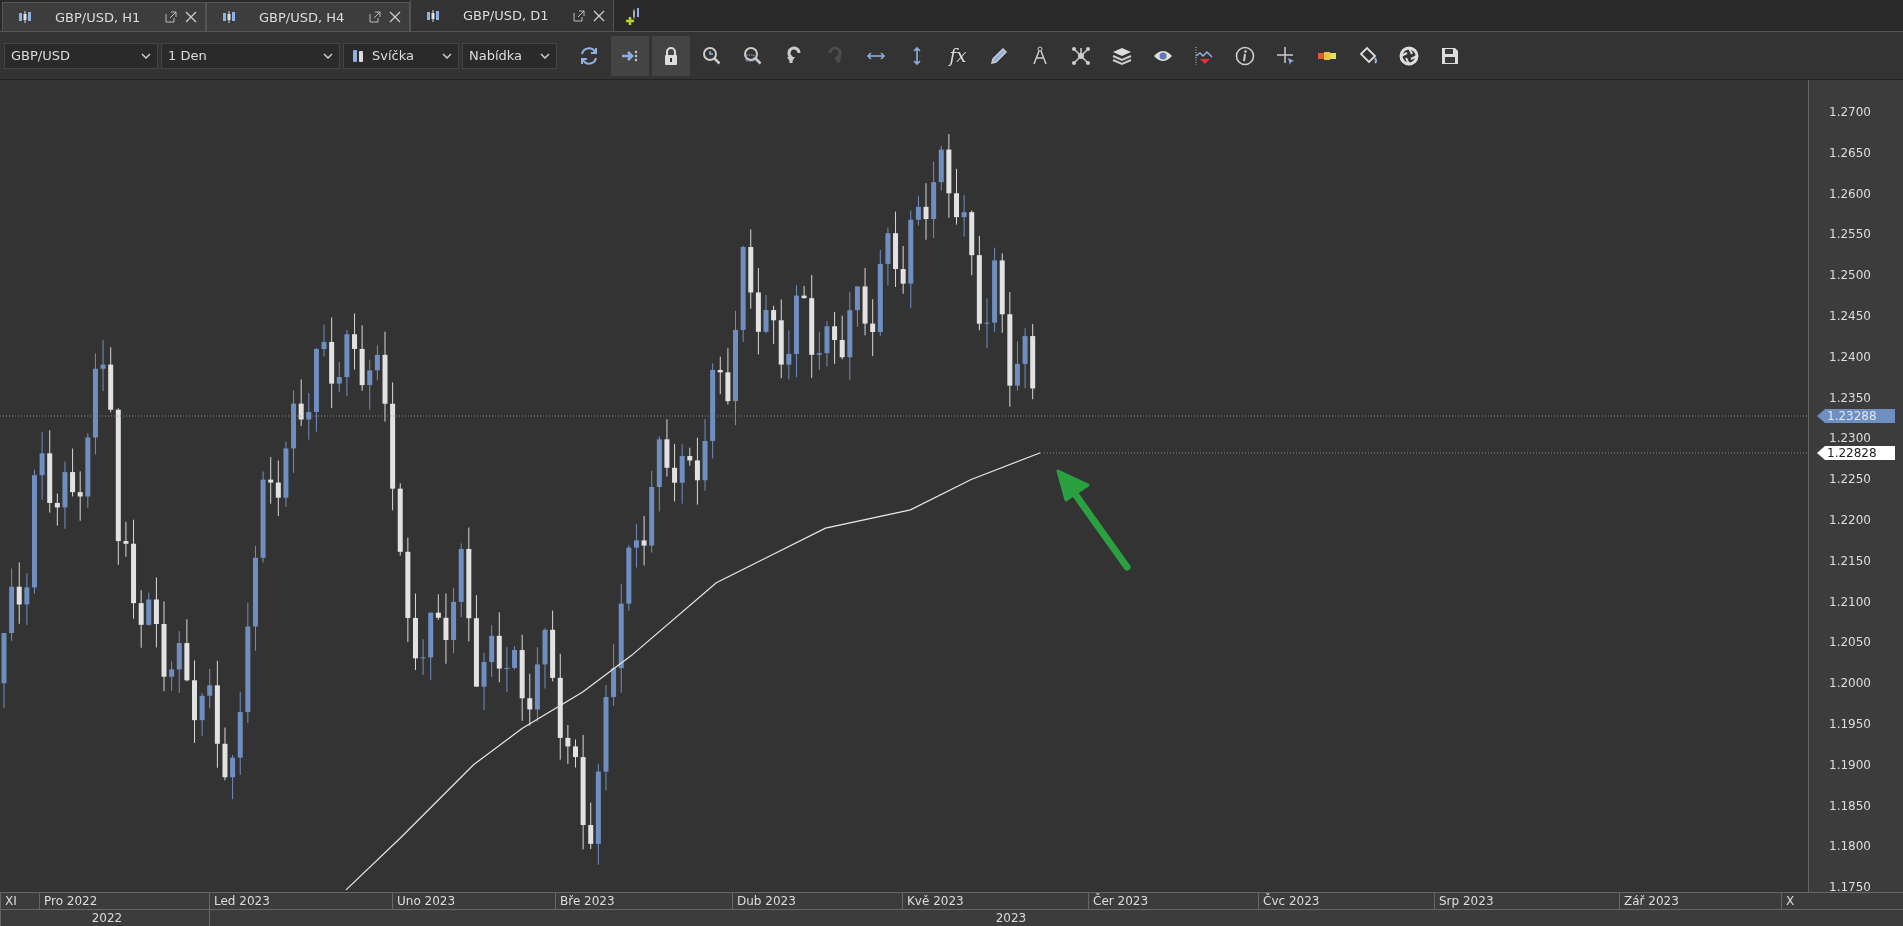 The width and height of the screenshot is (1903, 926). I want to click on price-tick-label: 1.2500, so click(1850, 275).